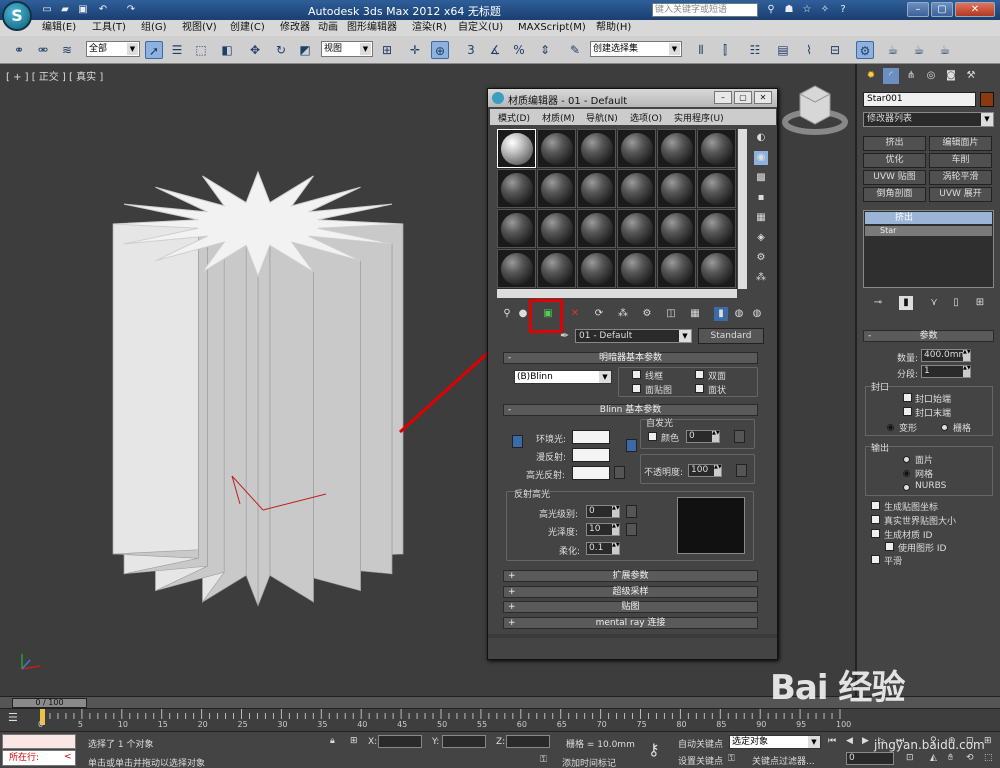  Describe the element at coordinates (825, 9) in the screenshot. I see `tools-icon: ✧` at that location.